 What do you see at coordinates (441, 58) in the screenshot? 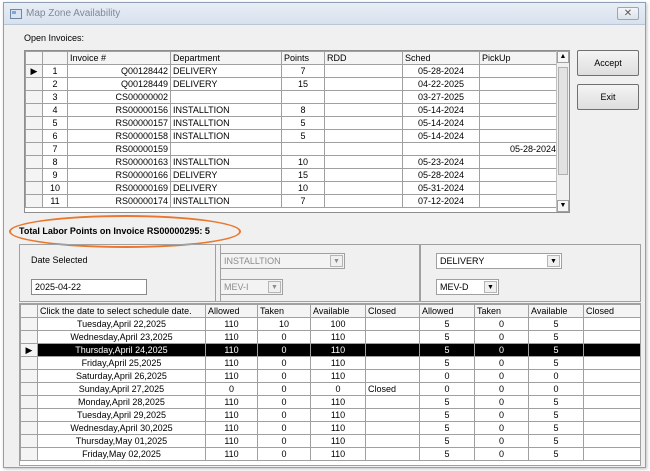
I see `col-sched-header: Sched` at bounding box center [441, 58].